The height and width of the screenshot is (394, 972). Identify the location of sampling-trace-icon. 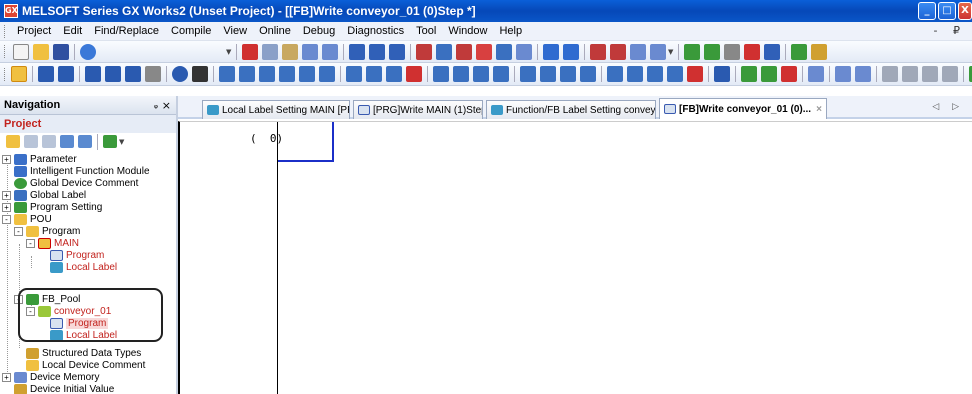
(752, 51).